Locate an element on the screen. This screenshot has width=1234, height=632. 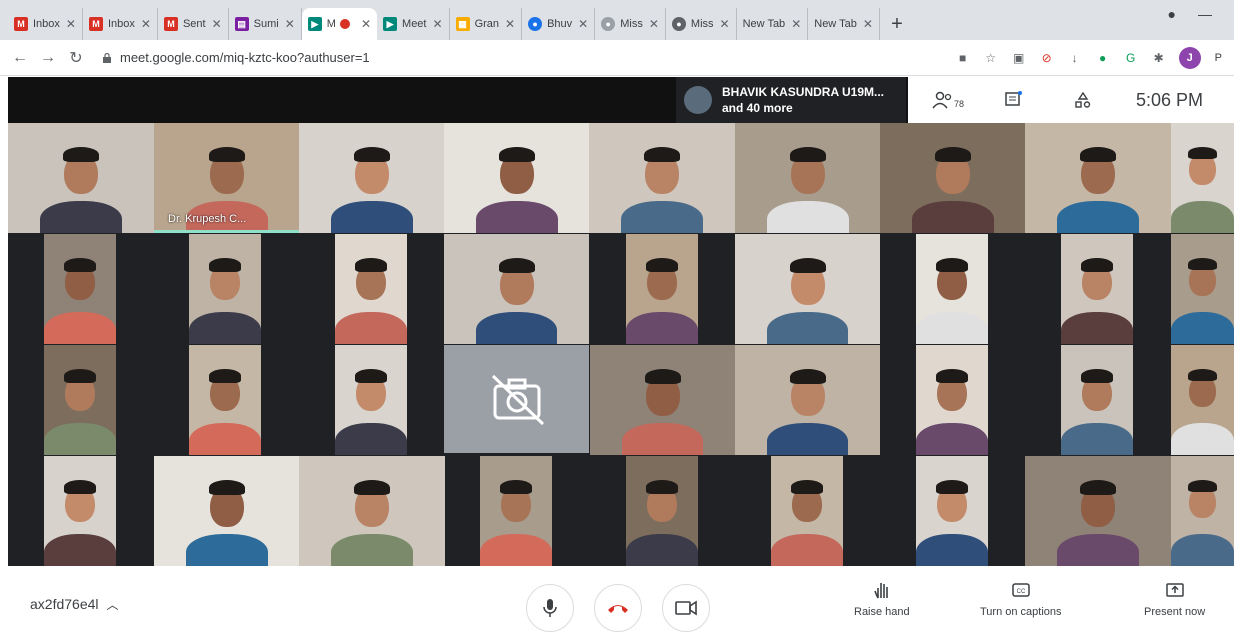
present-now-button: Present now is located at coordinates (1174, 599).